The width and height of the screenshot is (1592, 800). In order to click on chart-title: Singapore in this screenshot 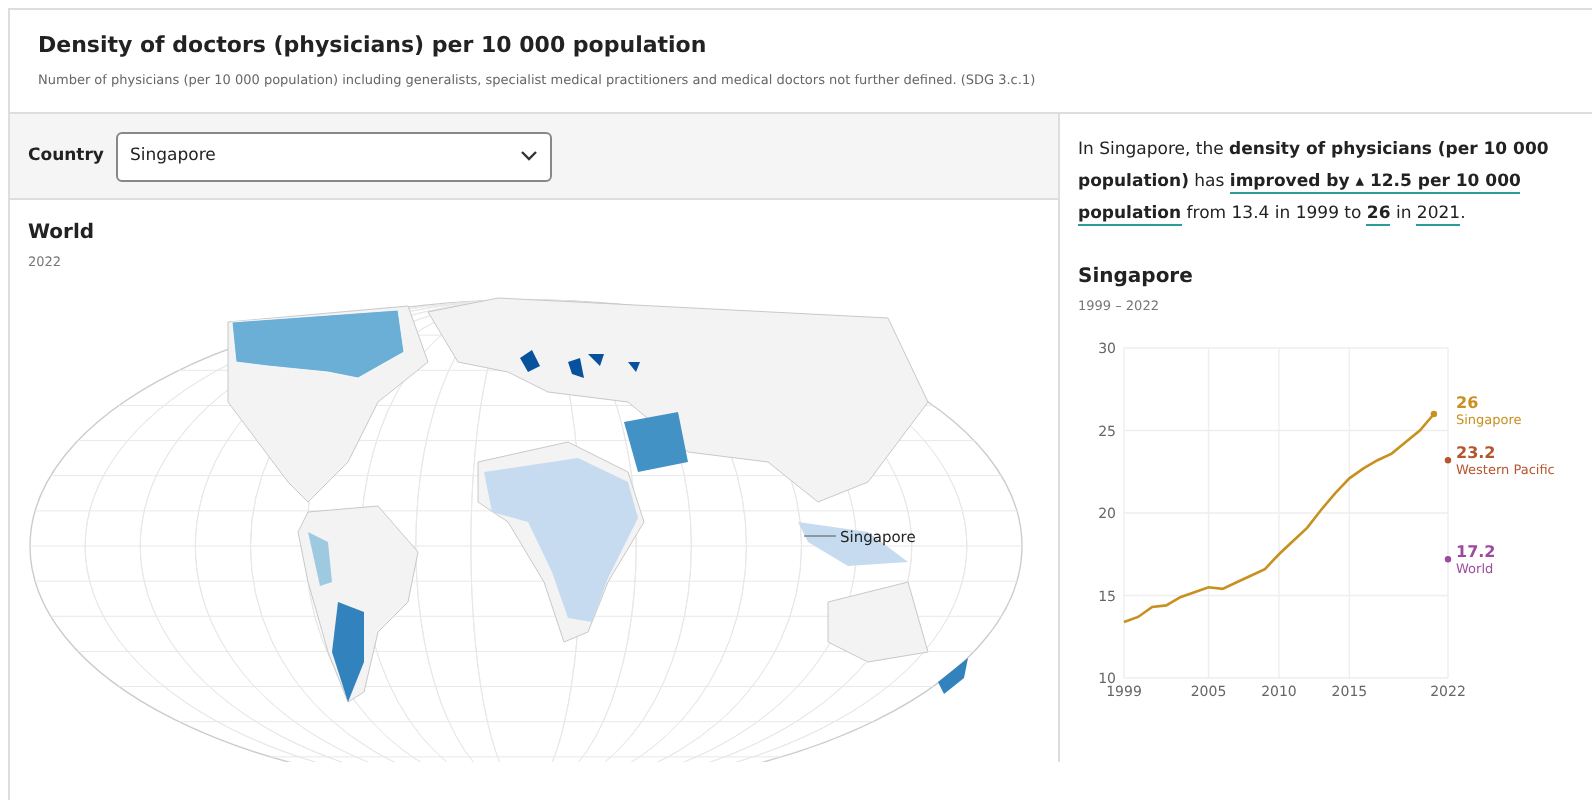, I will do `click(1136, 277)`.